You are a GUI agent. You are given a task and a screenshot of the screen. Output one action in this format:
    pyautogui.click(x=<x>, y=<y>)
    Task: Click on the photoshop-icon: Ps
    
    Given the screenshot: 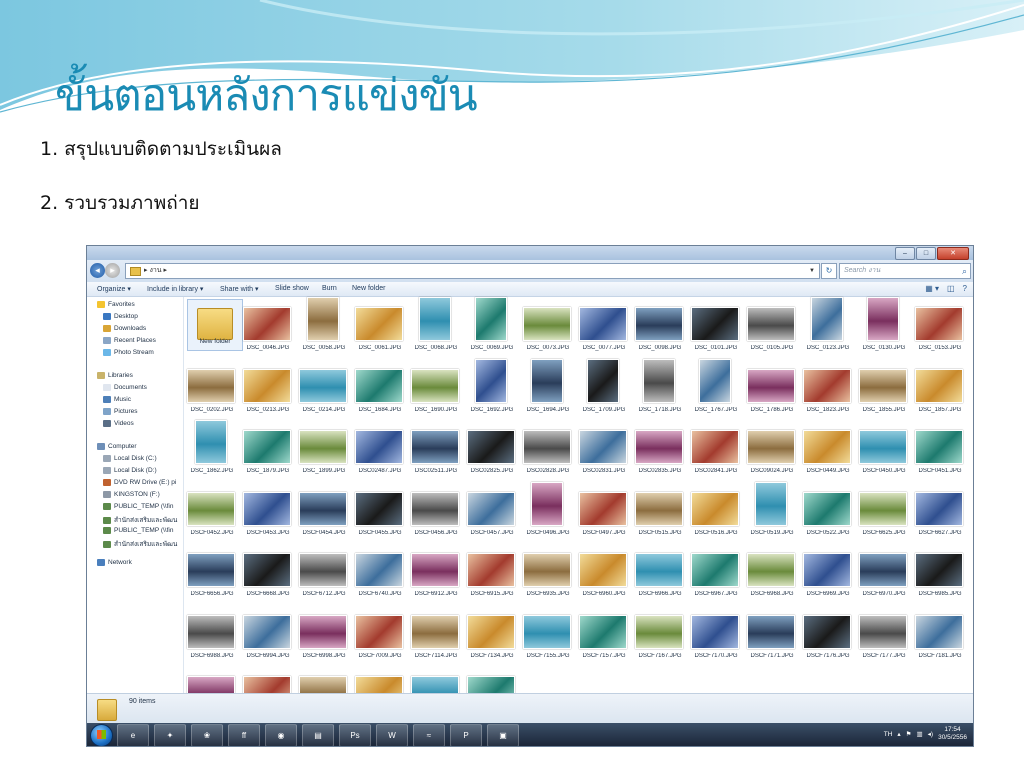 What is the action you would take?
    pyautogui.click(x=355, y=735)
    